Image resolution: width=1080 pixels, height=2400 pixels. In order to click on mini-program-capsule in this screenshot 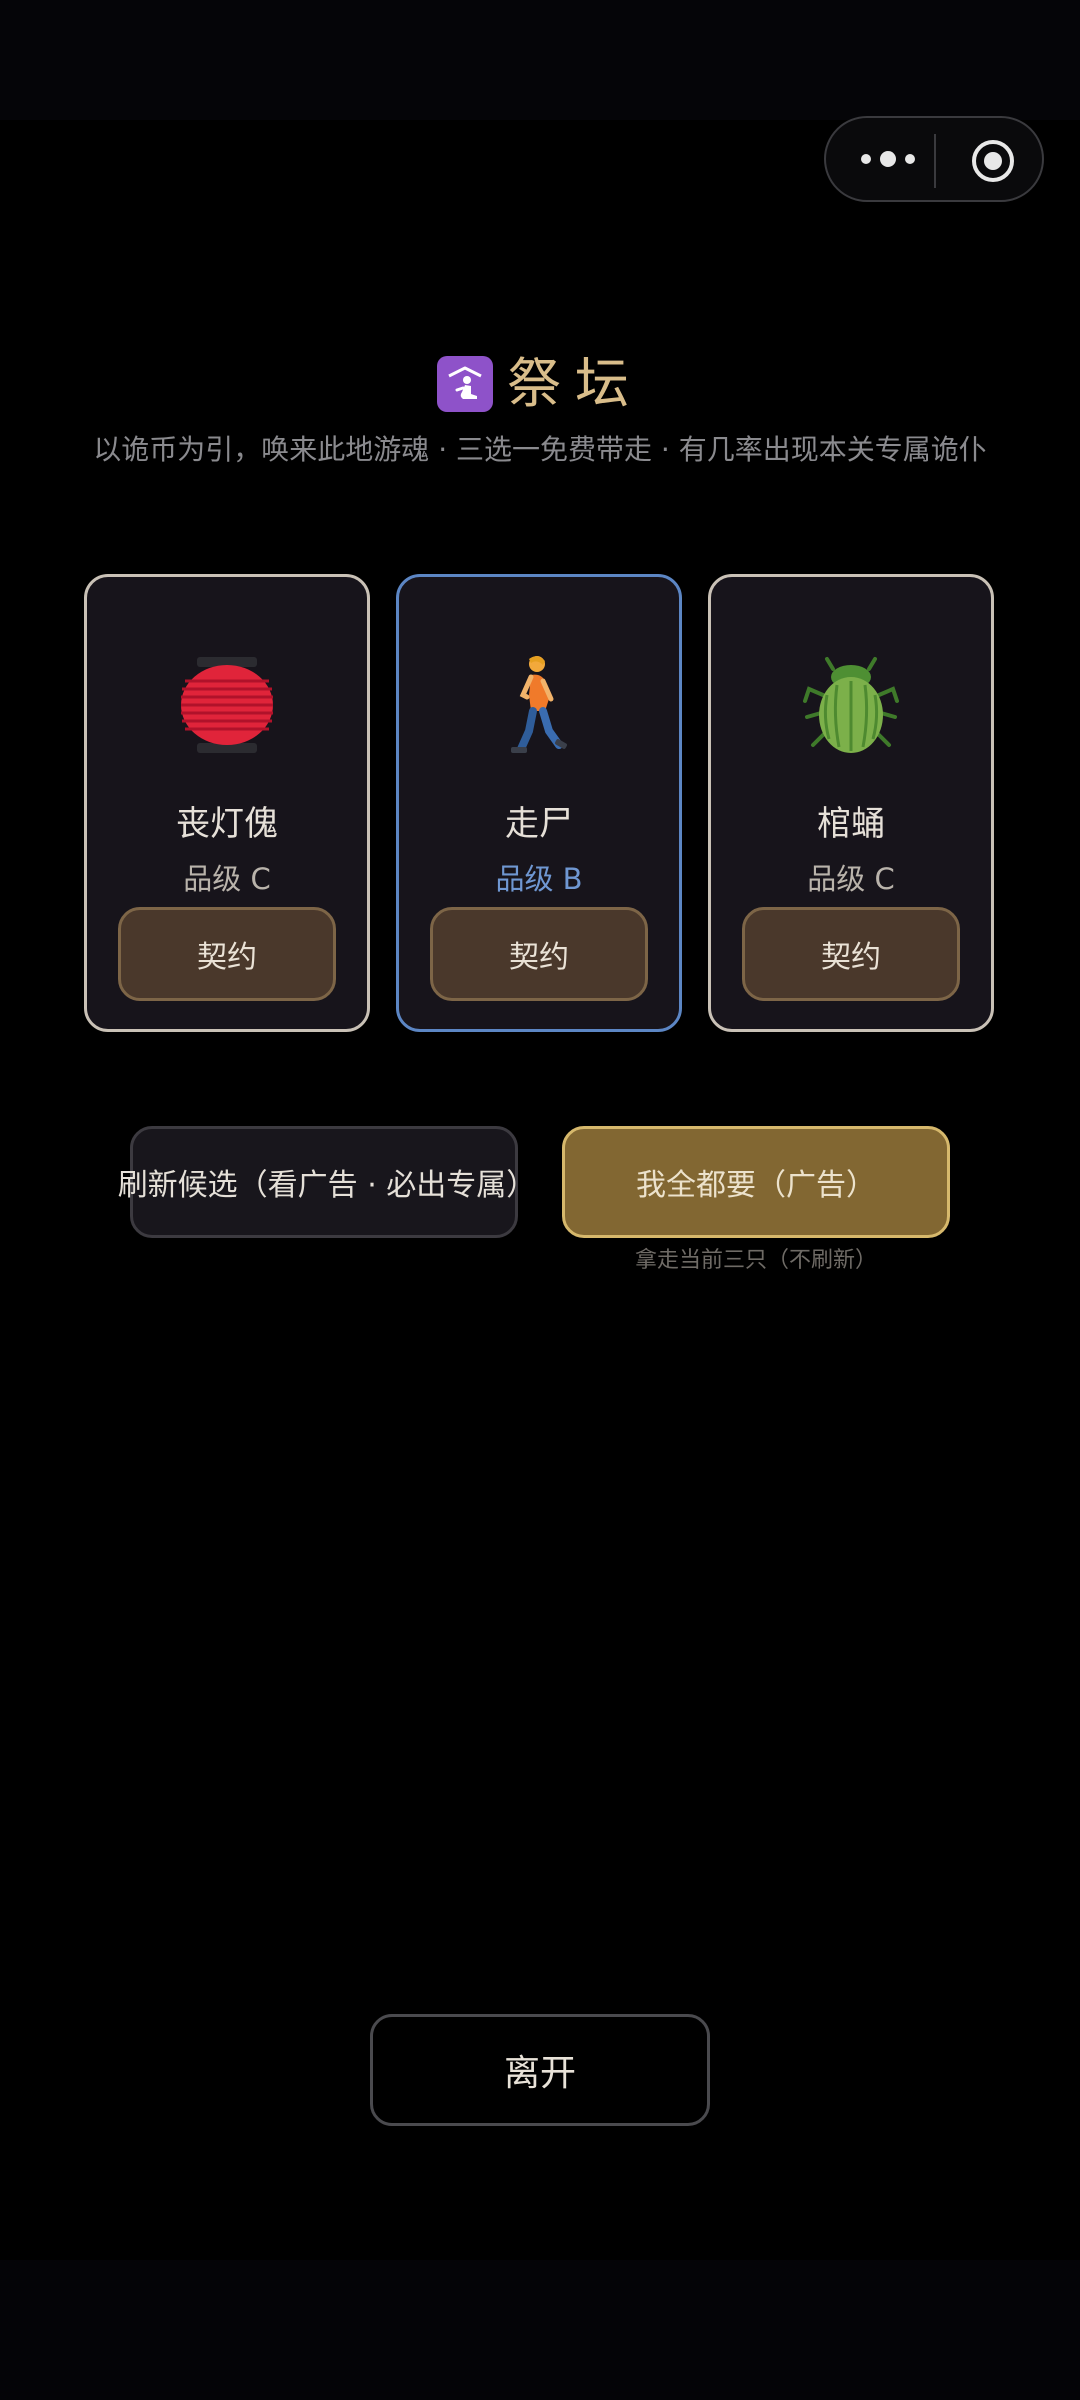, I will do `click(934, 159)`.